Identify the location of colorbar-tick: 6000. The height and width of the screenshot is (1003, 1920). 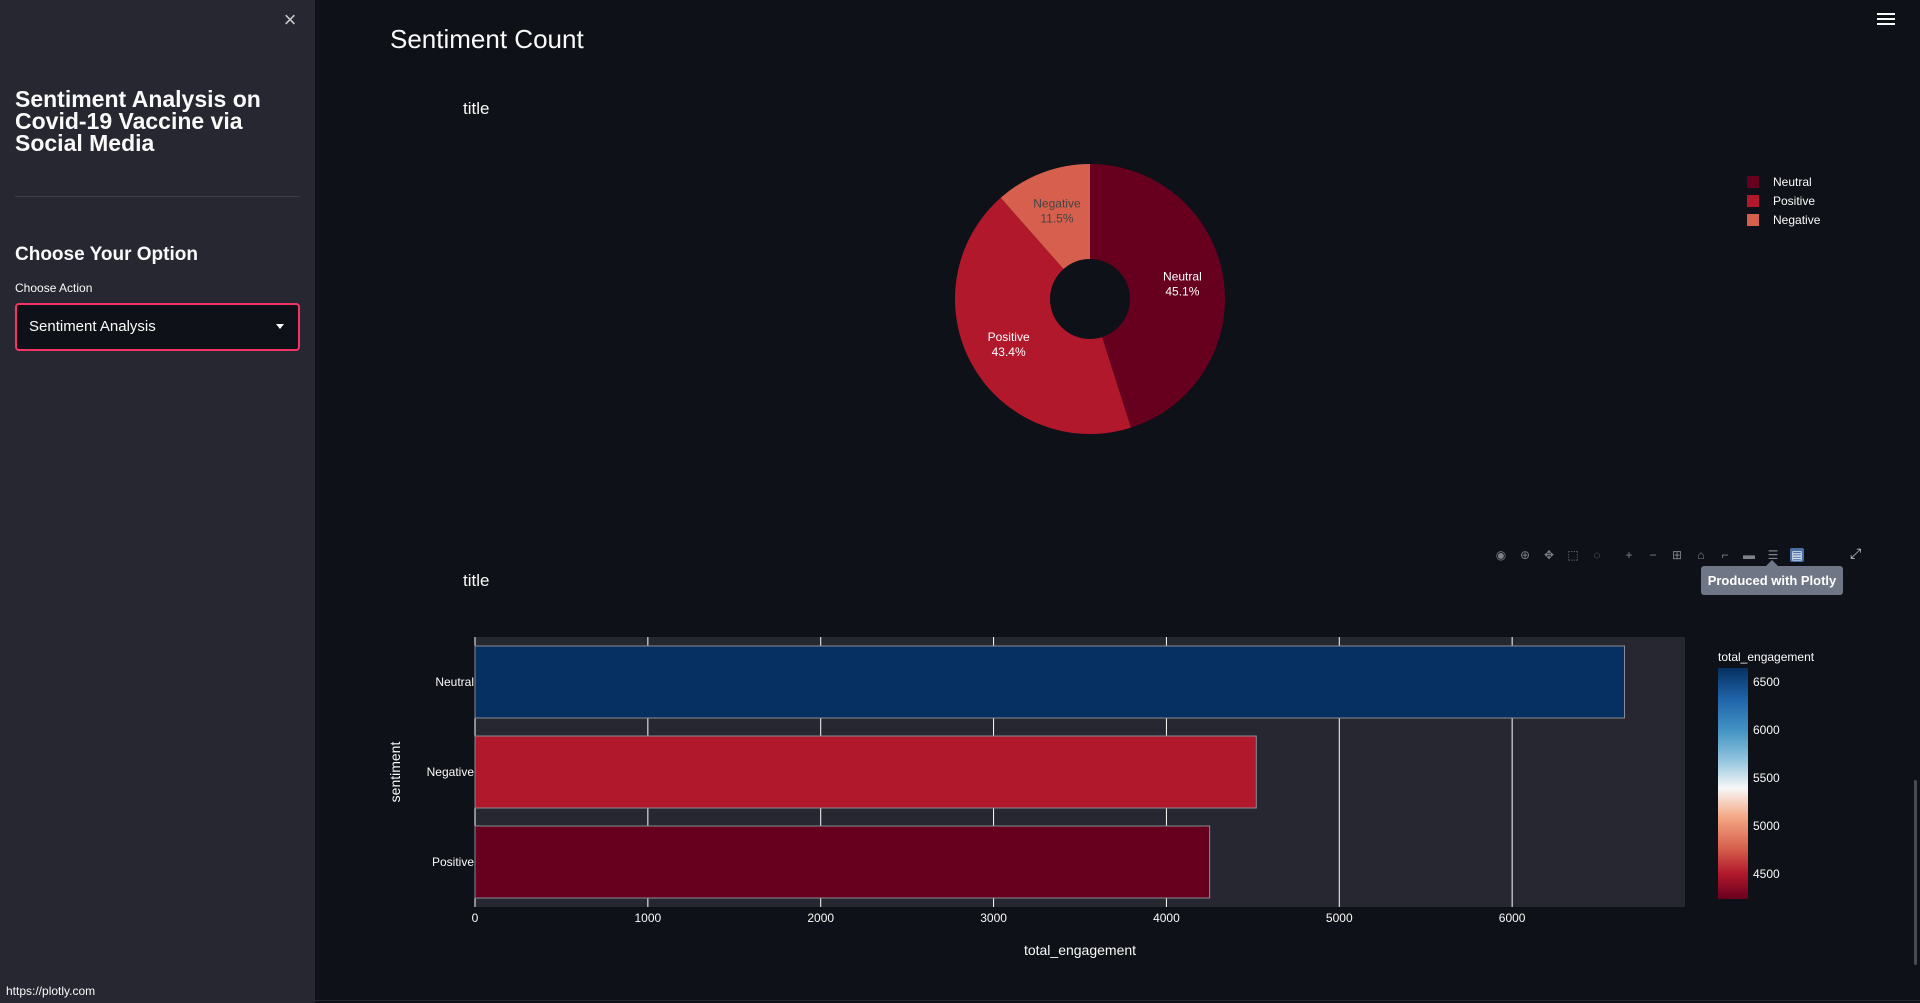
(1766, 730).